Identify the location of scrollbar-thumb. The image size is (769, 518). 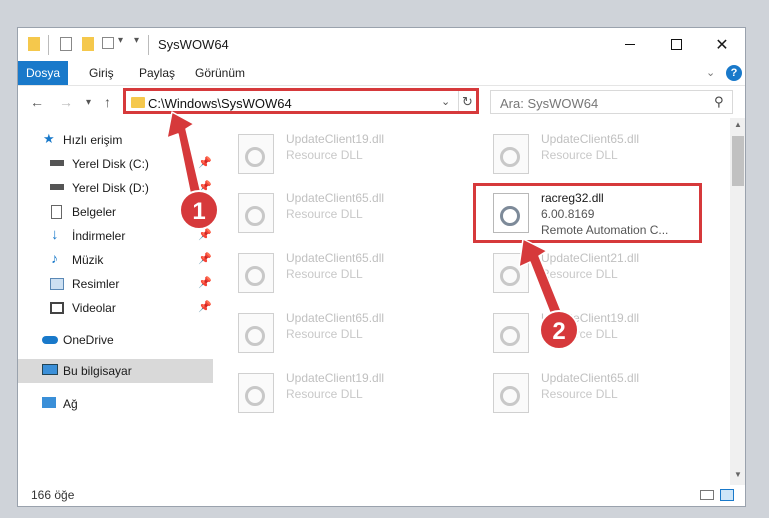
(738, 161).